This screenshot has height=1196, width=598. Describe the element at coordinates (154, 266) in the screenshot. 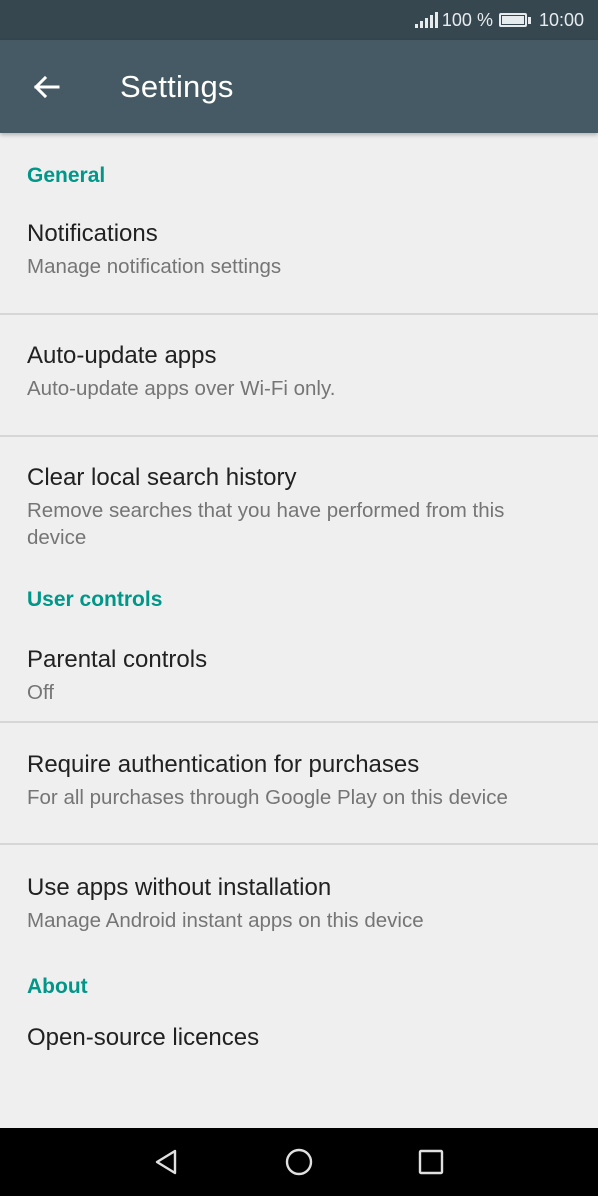

I see `setting-subtitle: Manage notification settings` at that location.